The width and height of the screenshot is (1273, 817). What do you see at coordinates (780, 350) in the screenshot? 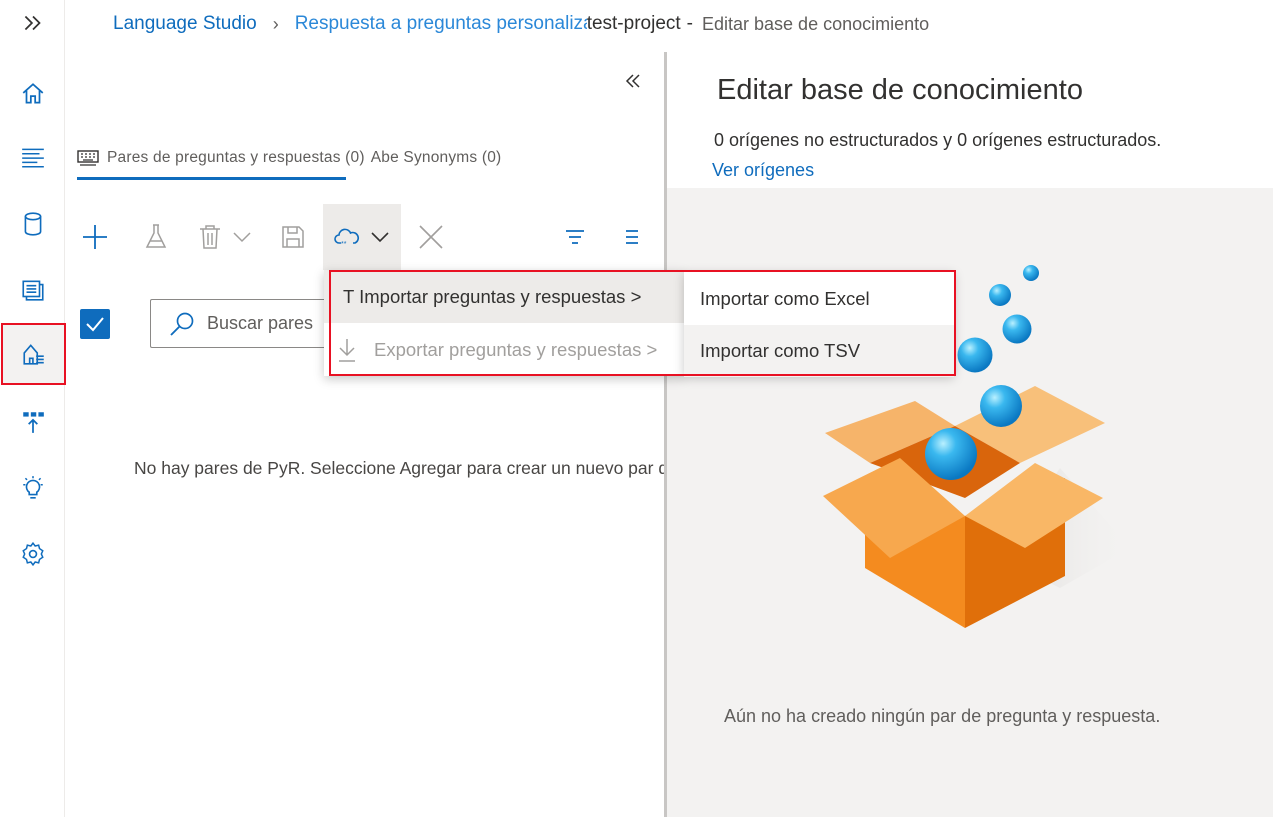
I see `submenu-item-tsv-label: Importar como TSV` at bounding box center [780, 350].